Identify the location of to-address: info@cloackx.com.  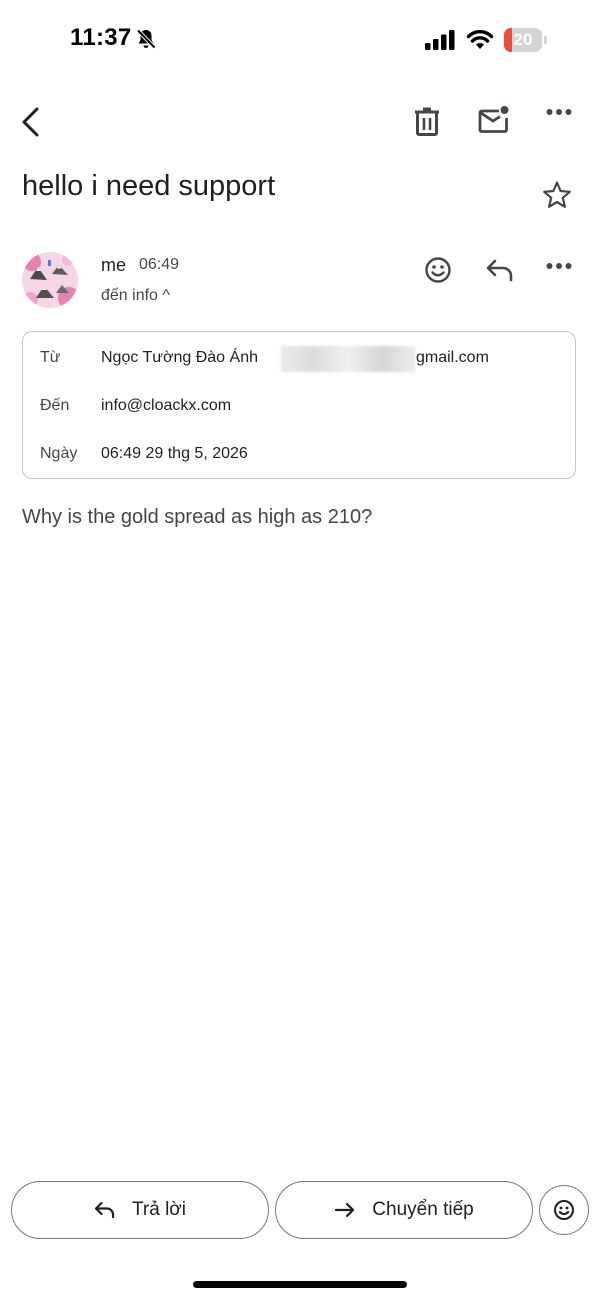
(166, 406).